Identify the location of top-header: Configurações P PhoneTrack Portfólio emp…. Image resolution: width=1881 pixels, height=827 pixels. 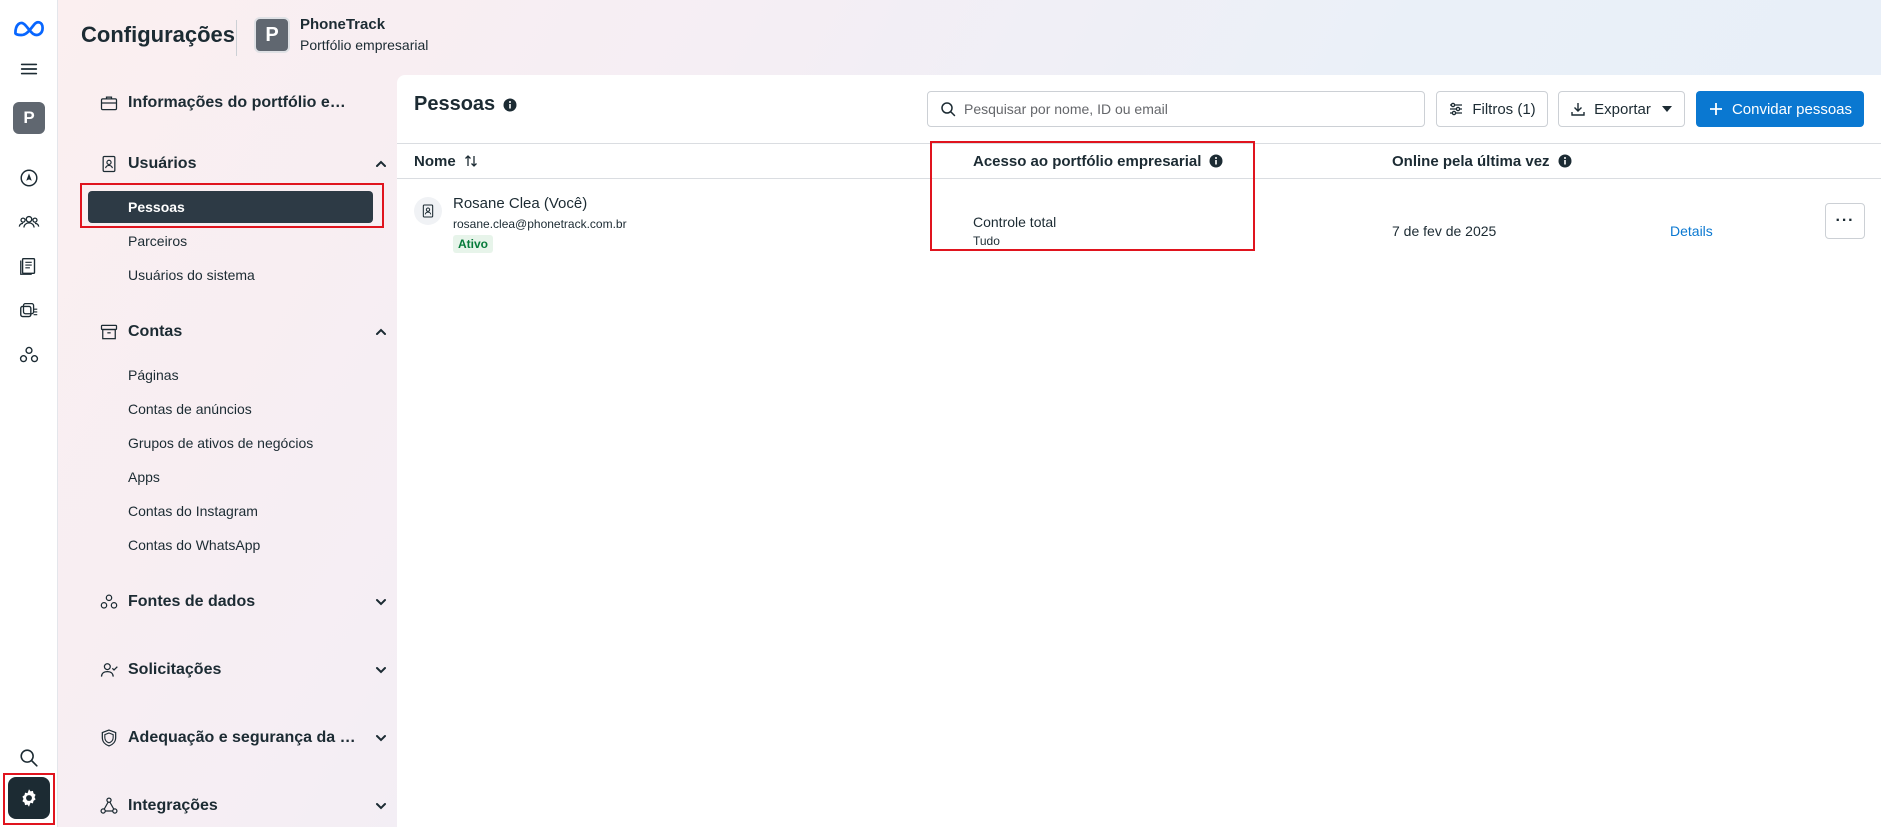
(969, 37).